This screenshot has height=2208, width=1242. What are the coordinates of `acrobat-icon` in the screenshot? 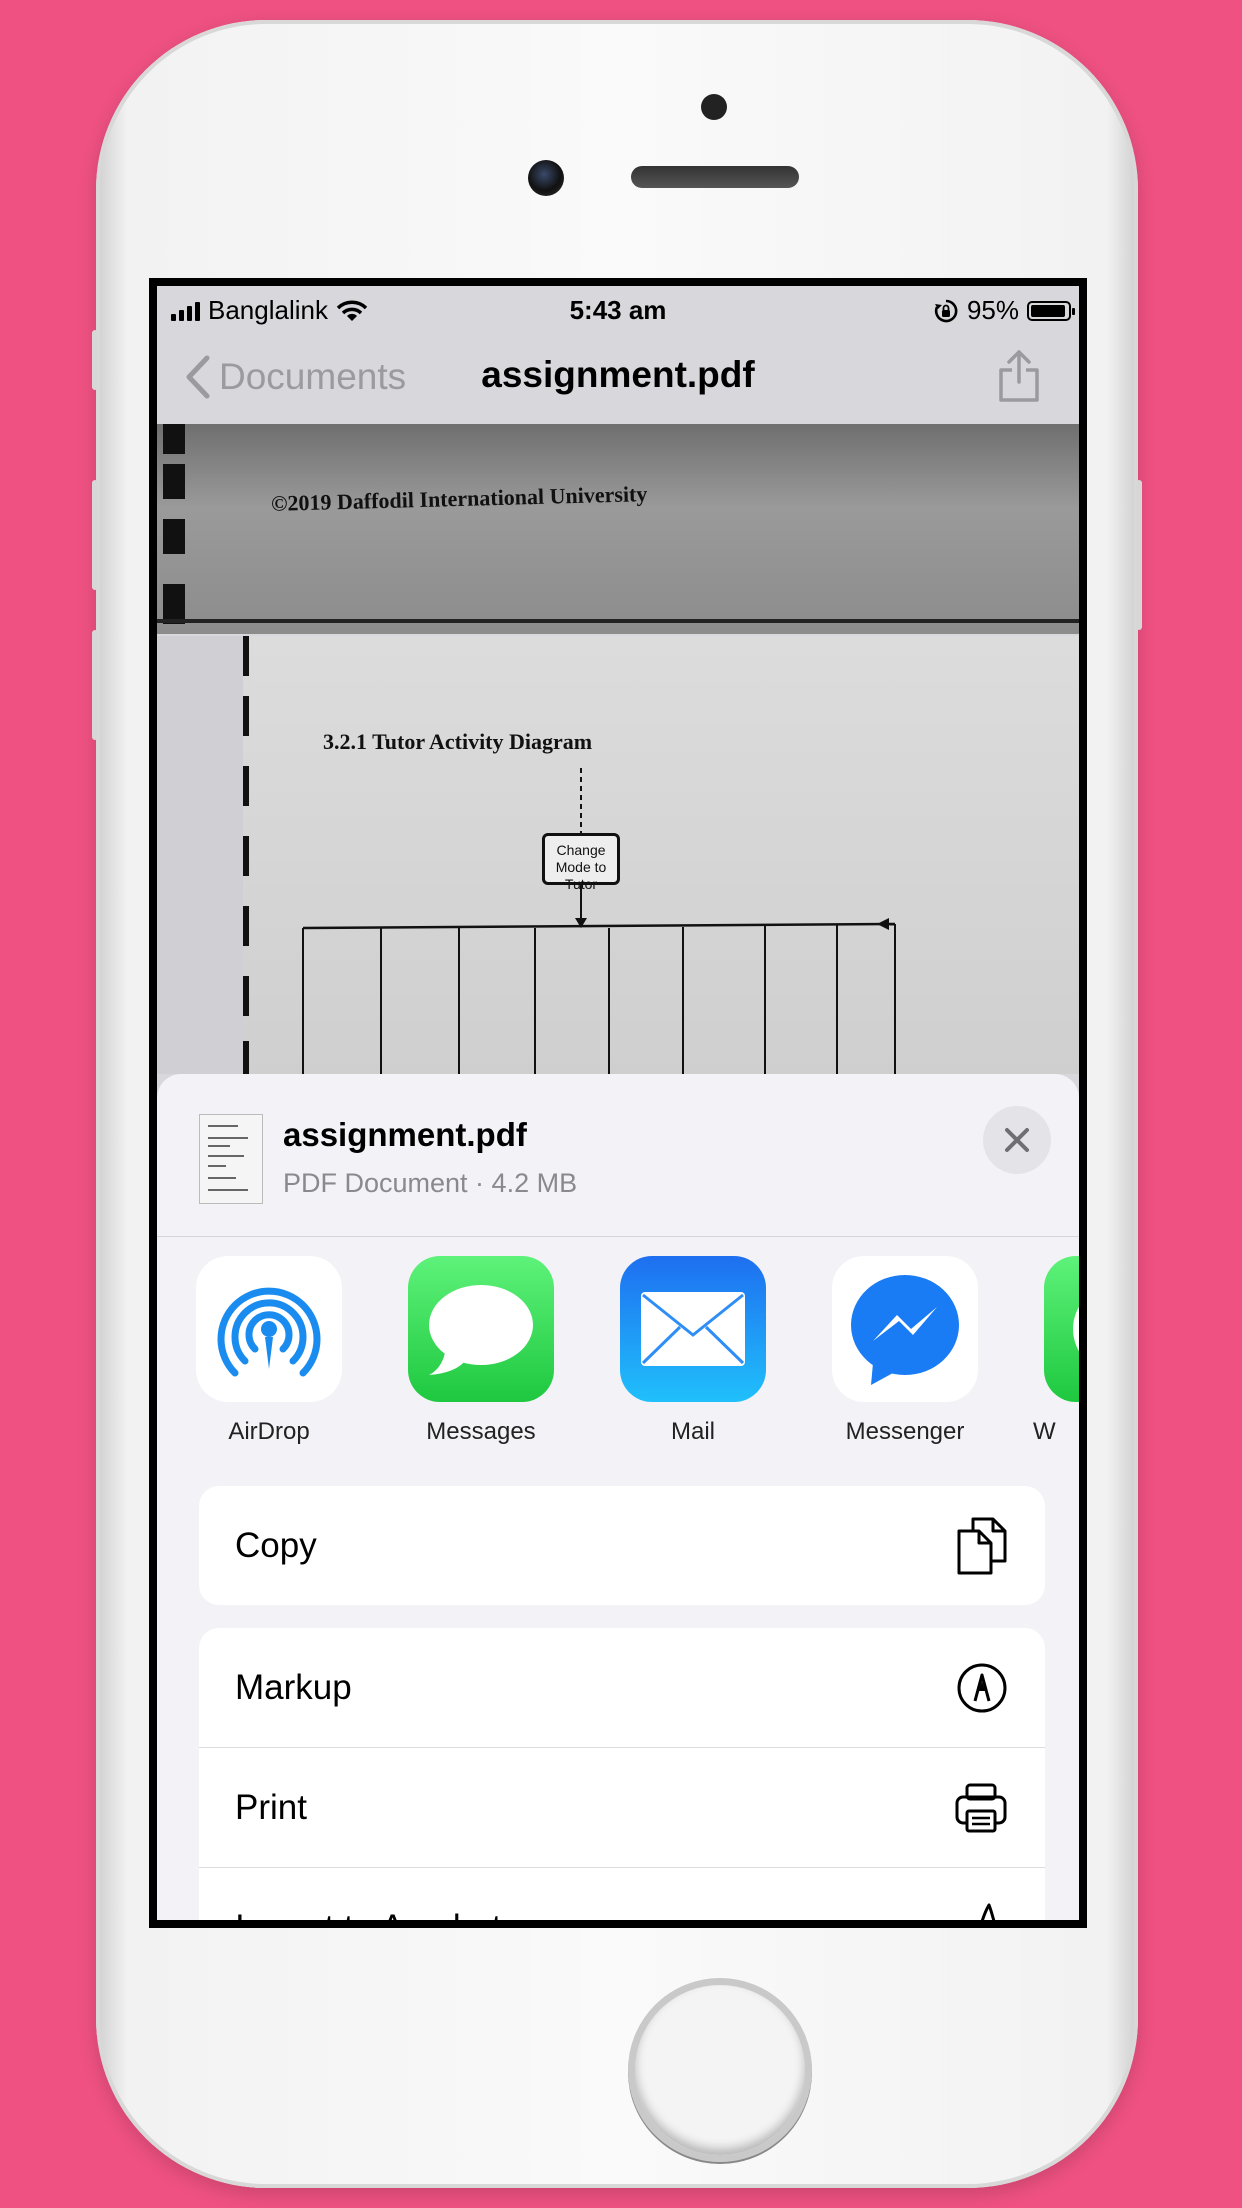 It's located at (988, 1911).